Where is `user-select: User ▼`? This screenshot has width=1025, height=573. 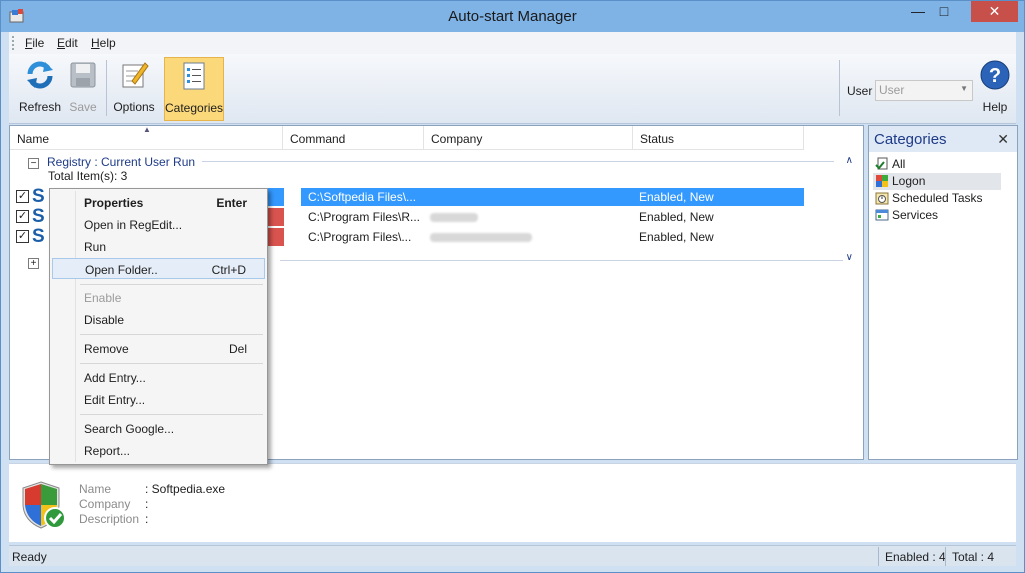 user-select: User ▼ is located at coordinates (924, 90).